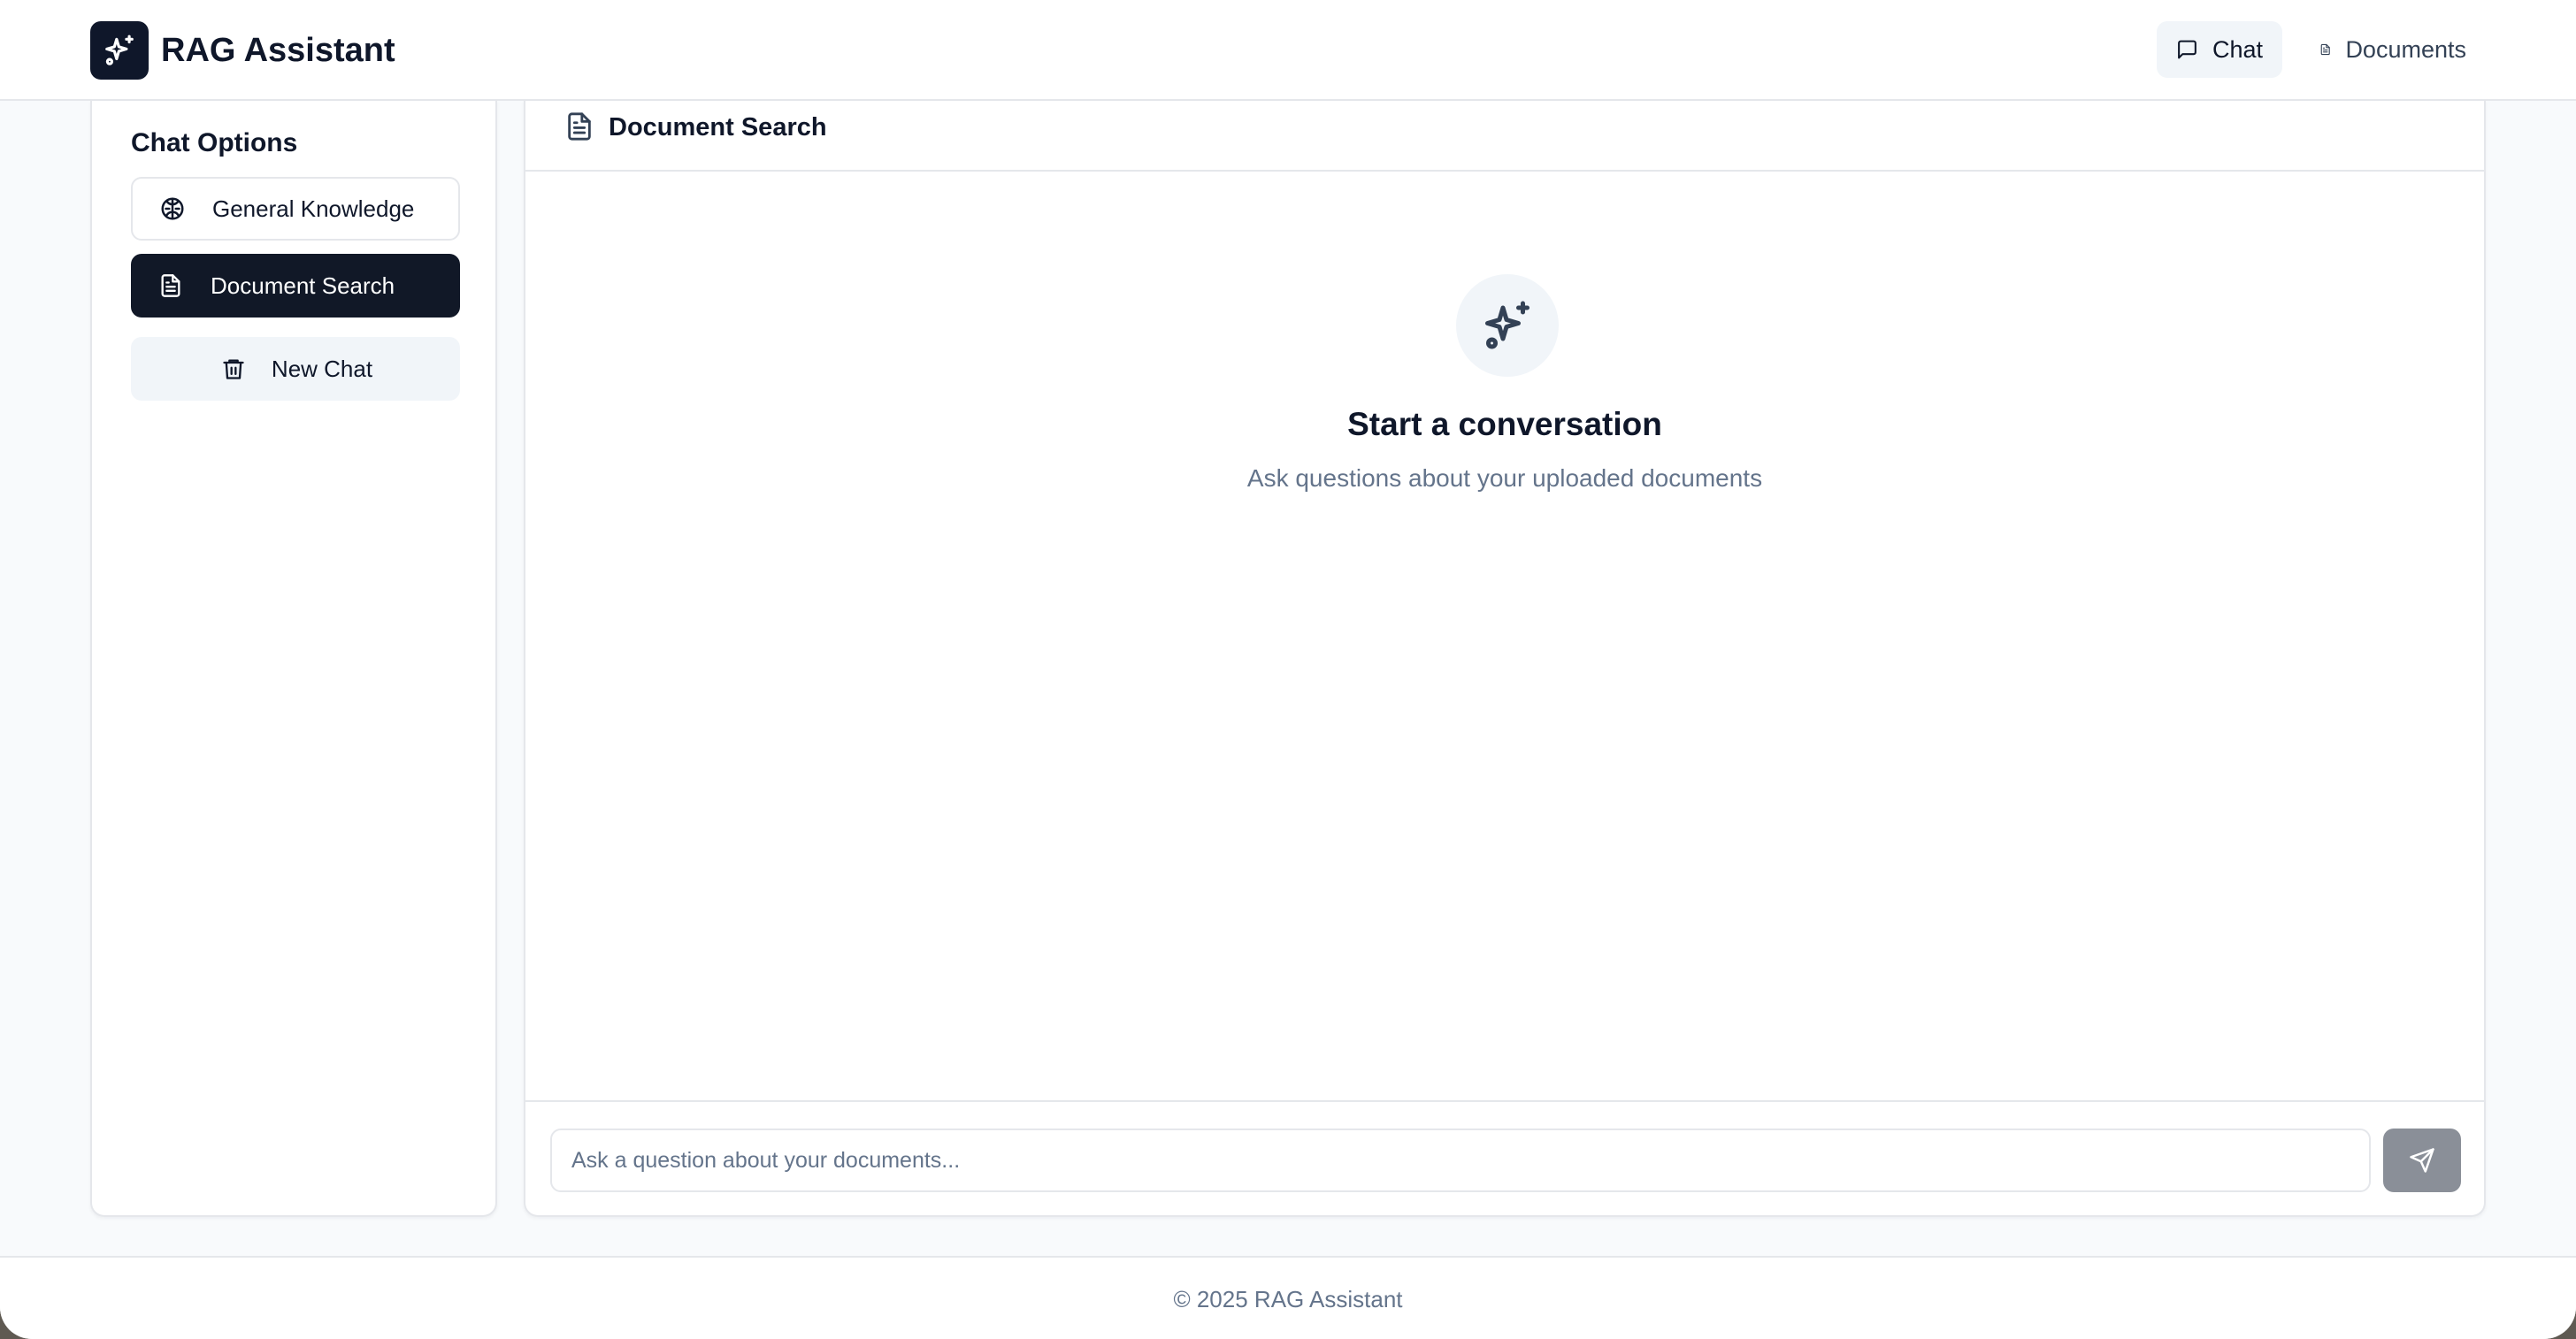 The width and height of the screenshot is (2576, 1339). I want to click on option-document-search: Document Search, so click(295, 286).